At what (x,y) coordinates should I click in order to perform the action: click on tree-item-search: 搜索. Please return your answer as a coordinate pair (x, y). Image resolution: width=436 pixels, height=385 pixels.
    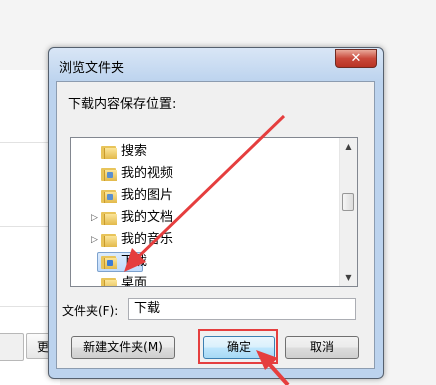
    Looking at the image, I should click on (206, 152).